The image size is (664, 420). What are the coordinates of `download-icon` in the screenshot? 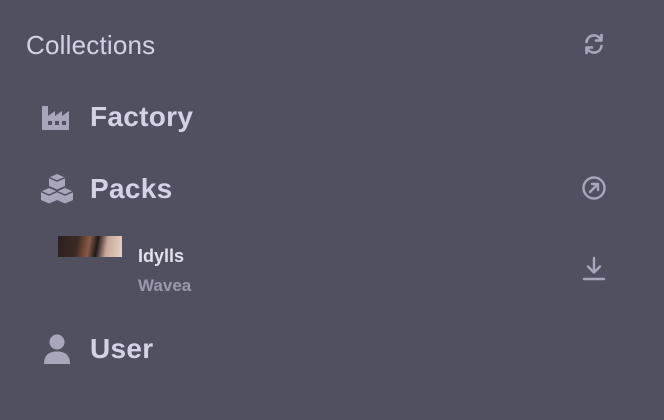 It's located at (594, 268).